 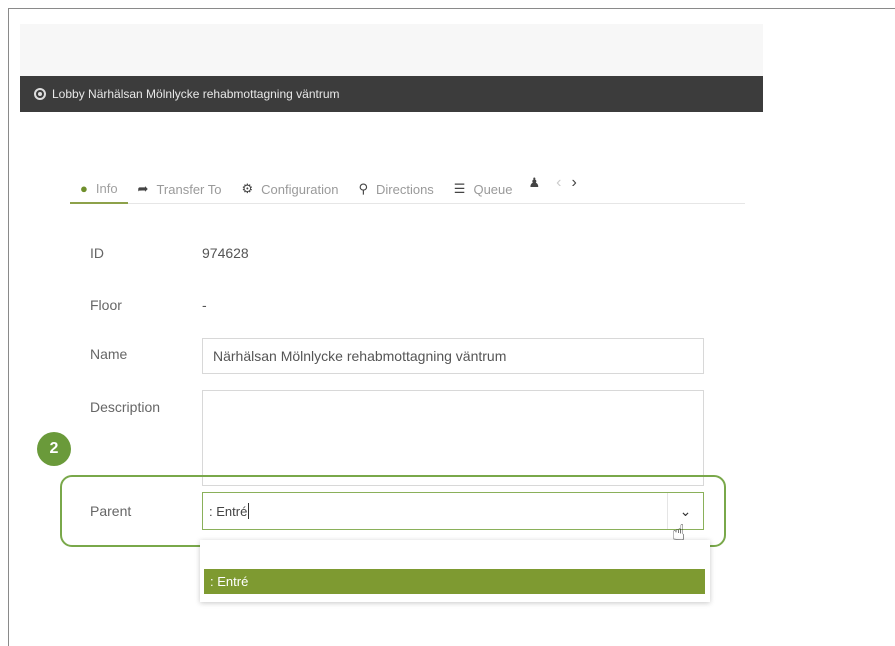 What do you see at coordinates (453, 438) in the screenshot?
I see `description-field` at bounding box center [453, 438].